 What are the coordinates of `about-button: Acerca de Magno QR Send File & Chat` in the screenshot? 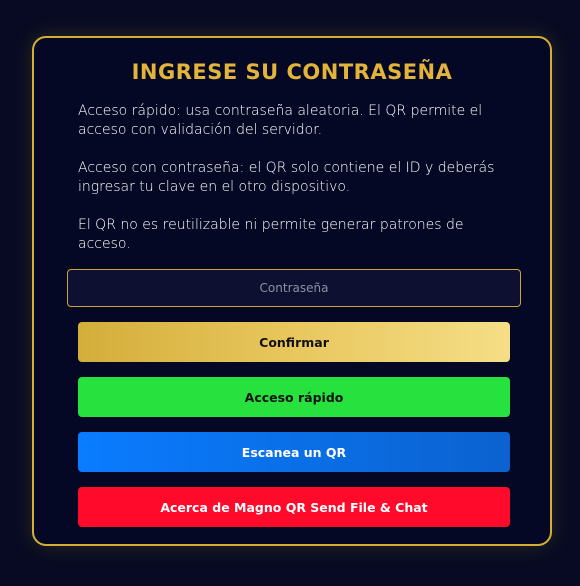 It's located at (294, 507).